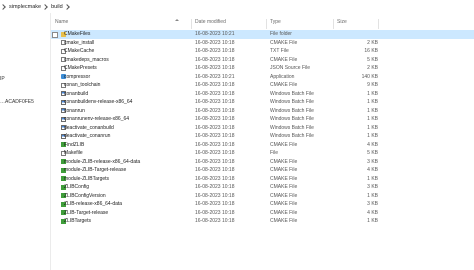  What do you see at coordinates (262, 22) in the screenshot?
I see `column-header: Name Date modified Type Size` at bounding box center [262, 22].